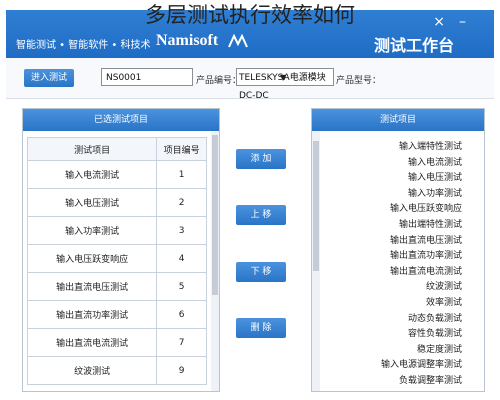 This screenshot has width=500, height=400. Describe the element at coordinates (92, 370) in the screenshot. I see `cell-test-item: 纹波测试` at that location.